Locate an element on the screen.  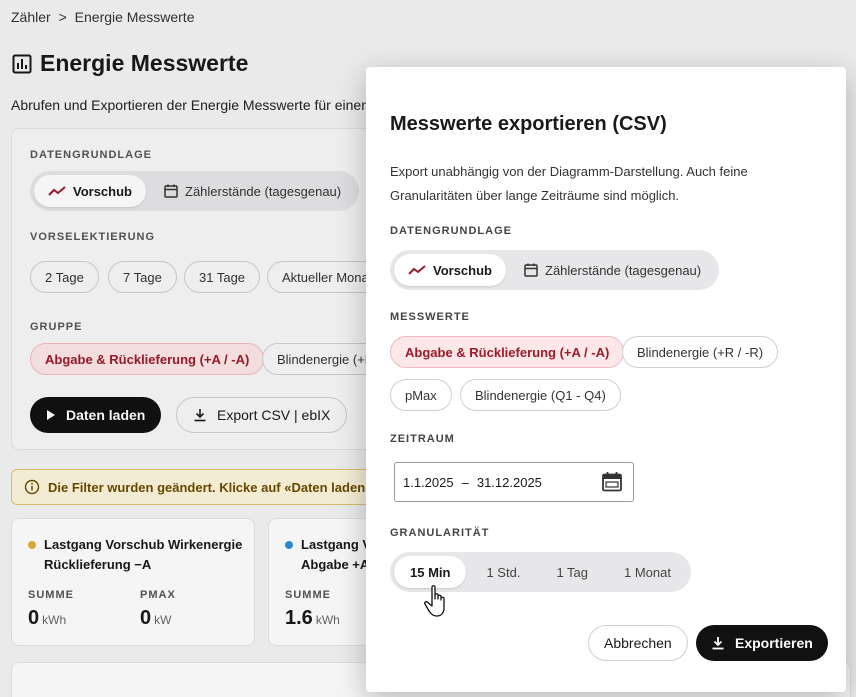
download-icon is located at coordinates (718, 643).